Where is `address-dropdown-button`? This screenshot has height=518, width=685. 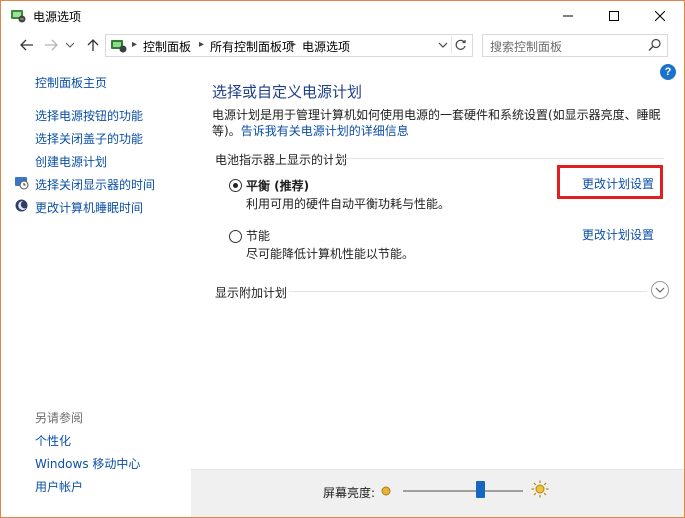 address-dropdown-button is located at coordinates (443, 45).